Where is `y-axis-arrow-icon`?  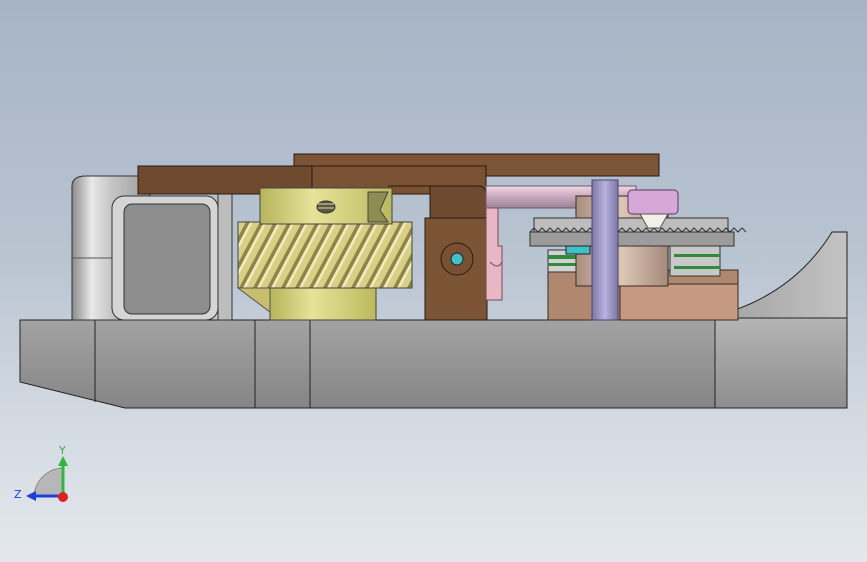 y-axis-arrow-icon is located at coordinates (63, 461).